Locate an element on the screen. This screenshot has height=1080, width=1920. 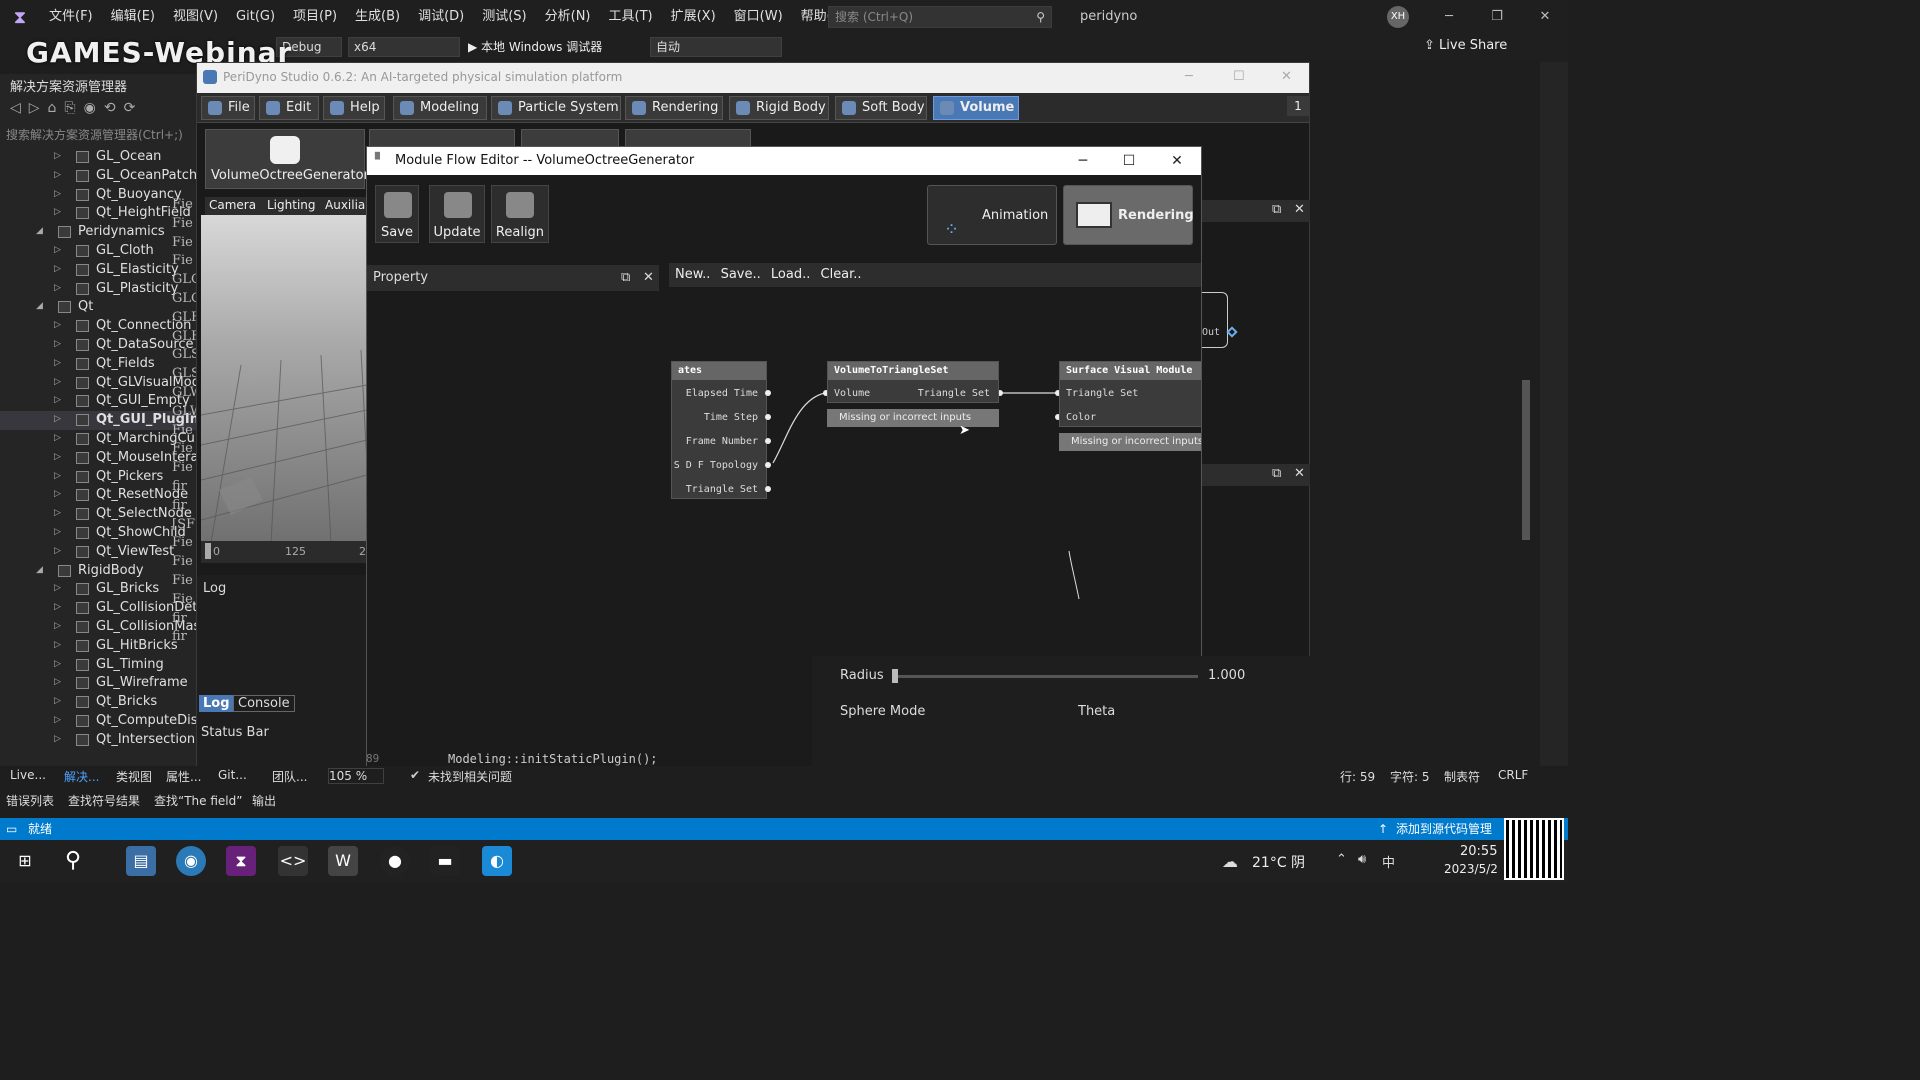
zoom-select: 105 % is located at coordinates (356, 776).